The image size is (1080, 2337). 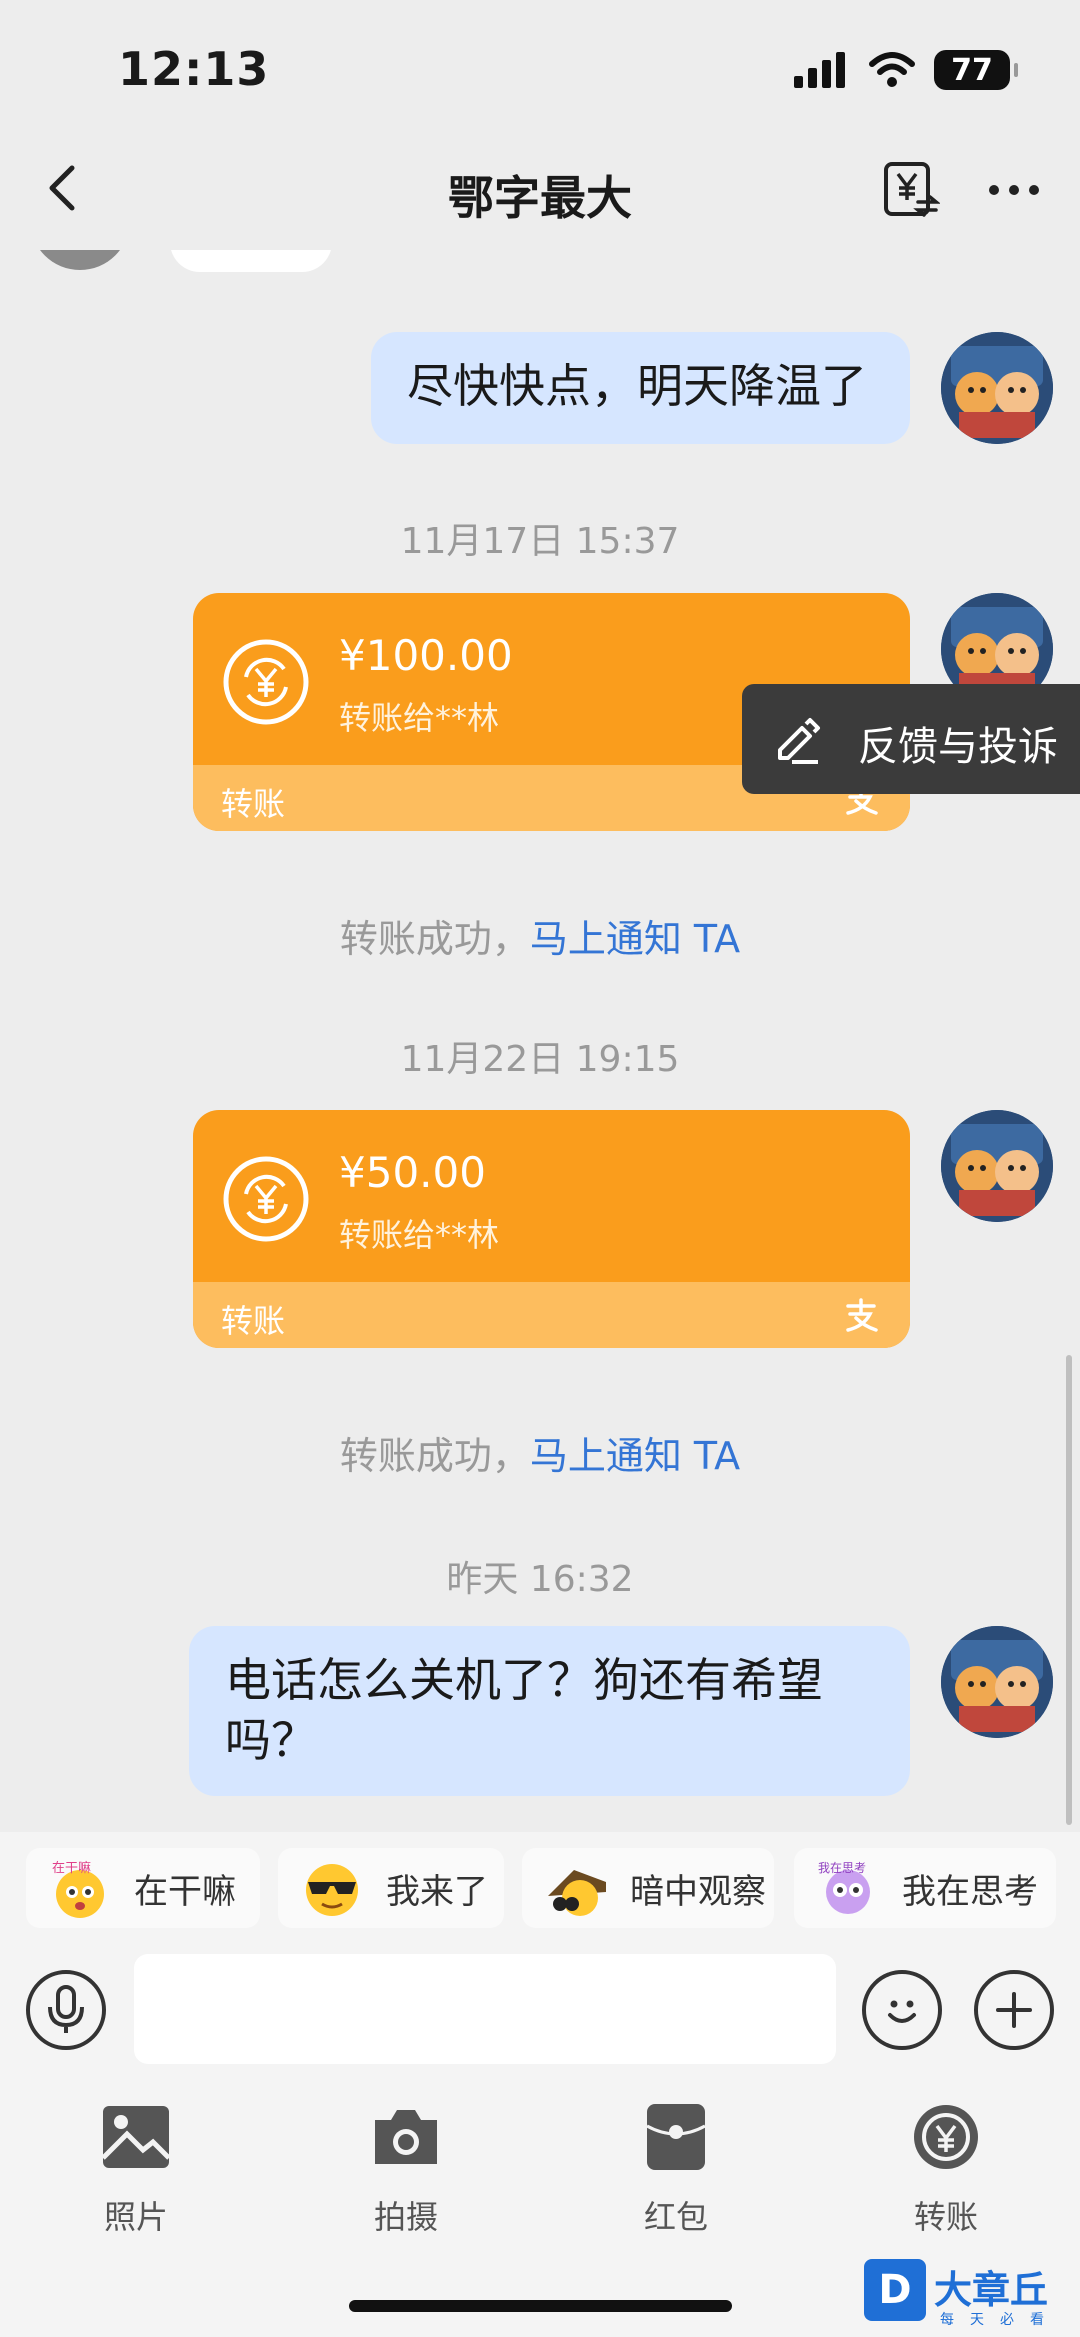 I want to click on microphone-icon, so click(x=66, y=2009).